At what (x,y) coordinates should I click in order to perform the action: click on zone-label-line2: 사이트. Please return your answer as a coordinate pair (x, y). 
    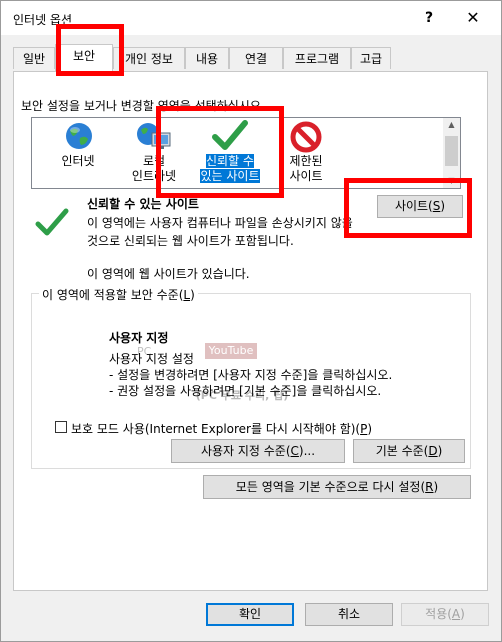
    Looking at the image, I should click on (306, 176).